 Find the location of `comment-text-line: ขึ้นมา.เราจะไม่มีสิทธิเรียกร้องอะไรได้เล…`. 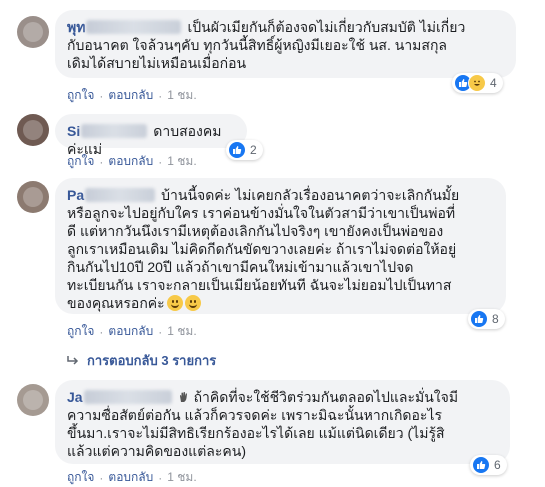

comment-text-line: ขึ้นมา.เราจะไม่มีสิทธิเรียกร้องอะไรได้เล… is located at coordinates (256, 433).